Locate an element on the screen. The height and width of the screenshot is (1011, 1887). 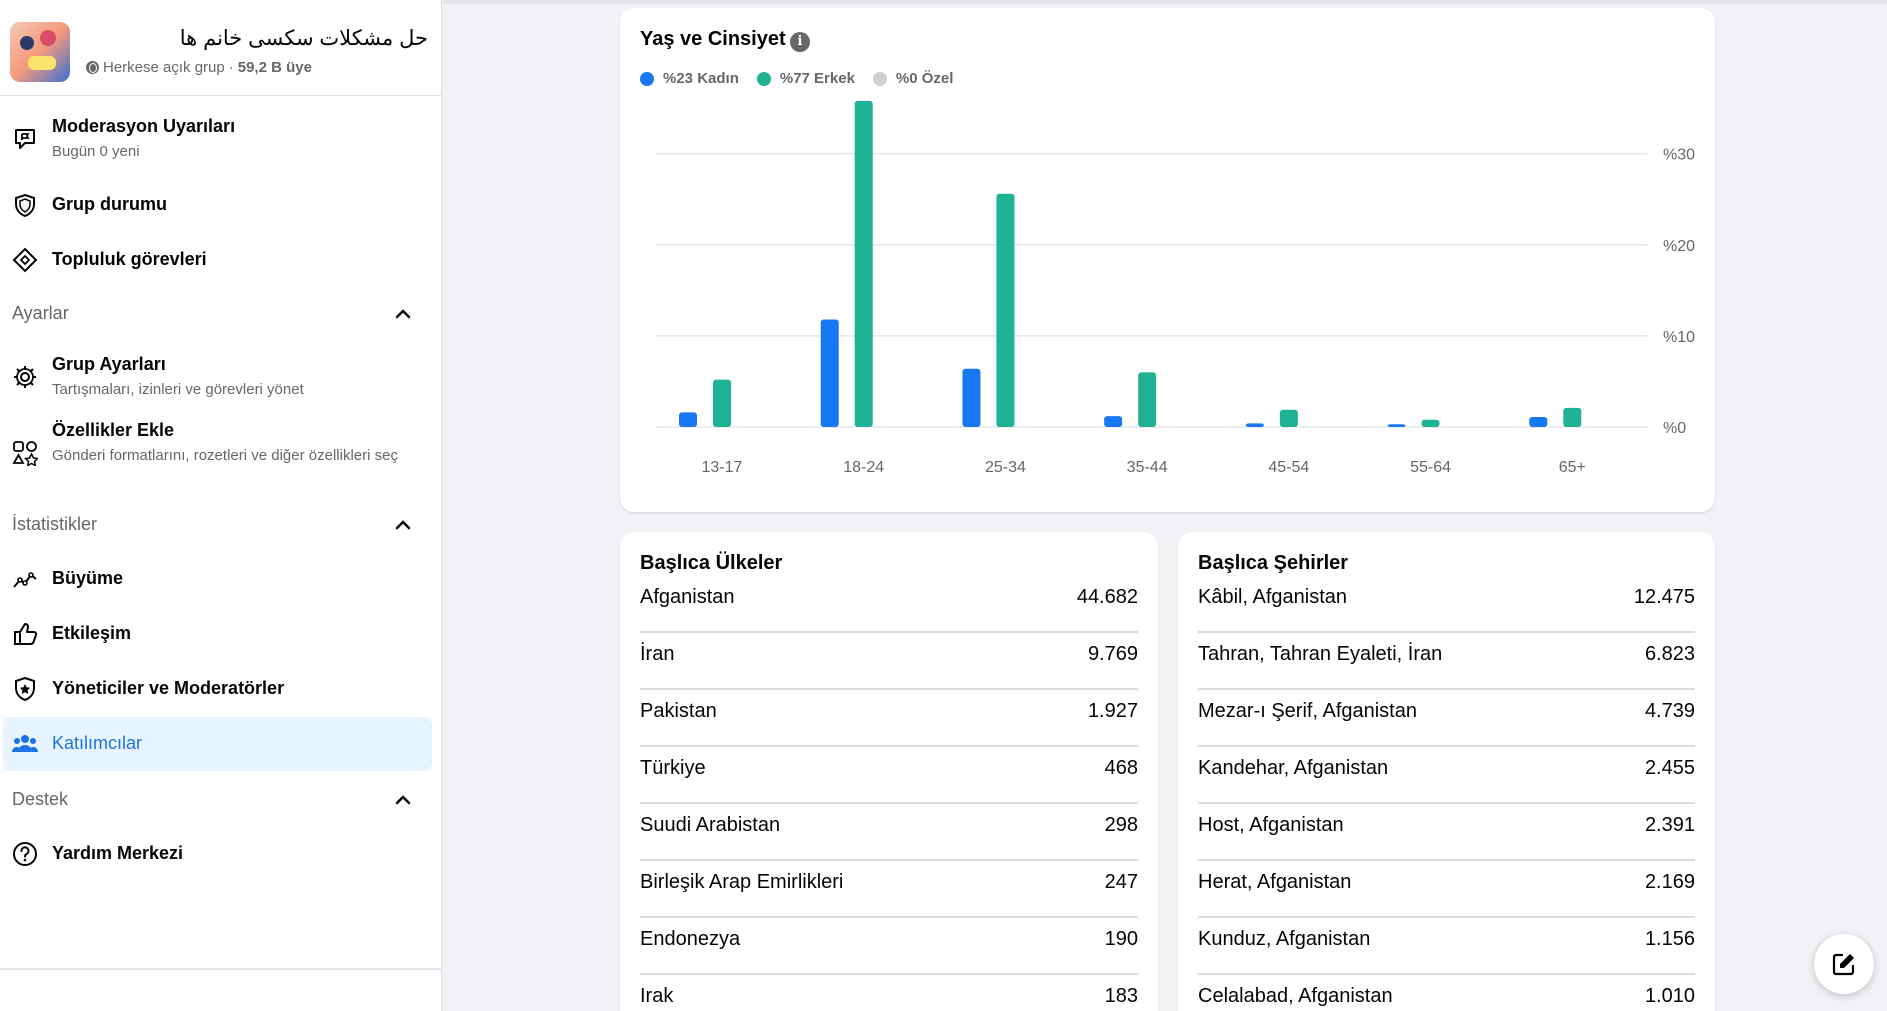
shield-icon is located at coordinates (25, 205).